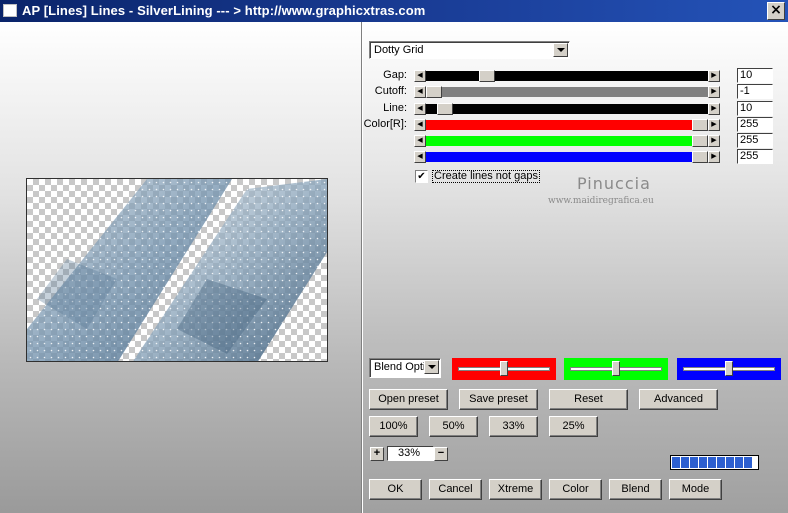 The image size is (788, 513). What do you see at coordinates (395, 108) in the screenshot?
I see `slider-label: Line:` at bounding box center [395, 108].